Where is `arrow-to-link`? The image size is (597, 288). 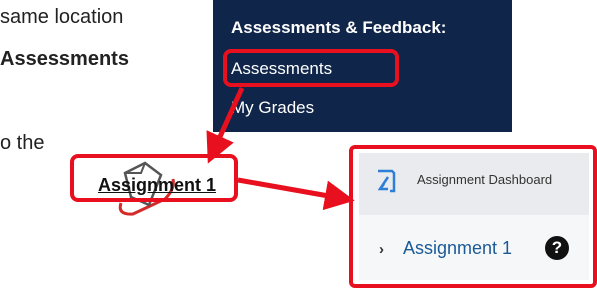 arrow-to-link is located at coordinates (225, 125).